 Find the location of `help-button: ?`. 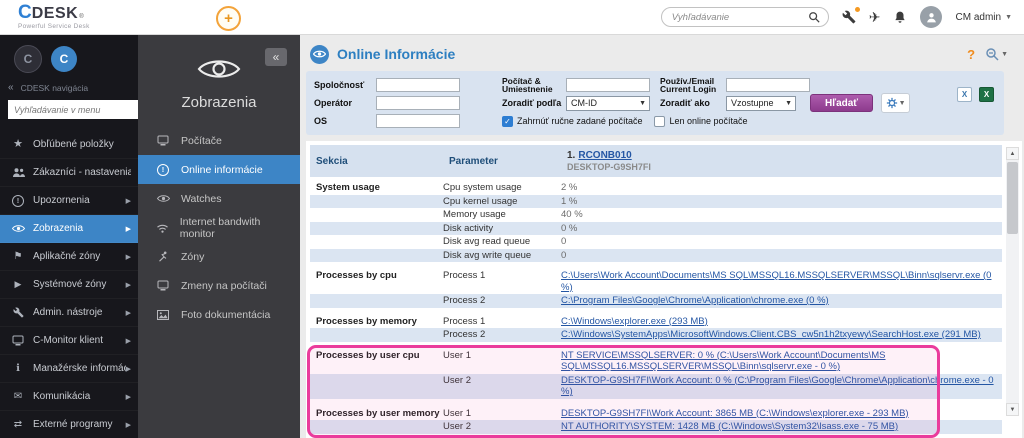

help-button: ? is located at coordinates (971, 54).